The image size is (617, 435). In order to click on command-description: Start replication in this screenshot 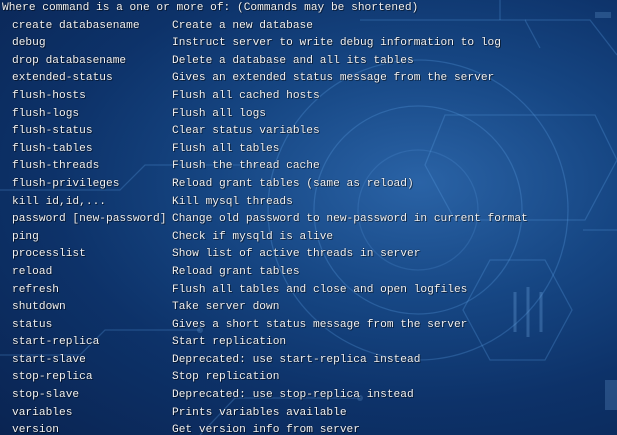, I will do `click(229, 342)`.